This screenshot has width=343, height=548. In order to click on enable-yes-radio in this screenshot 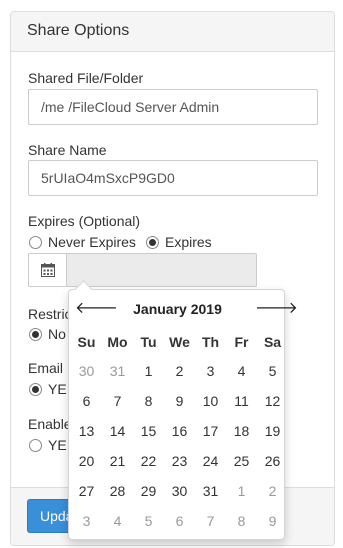, I will do `click(35, 445)`.